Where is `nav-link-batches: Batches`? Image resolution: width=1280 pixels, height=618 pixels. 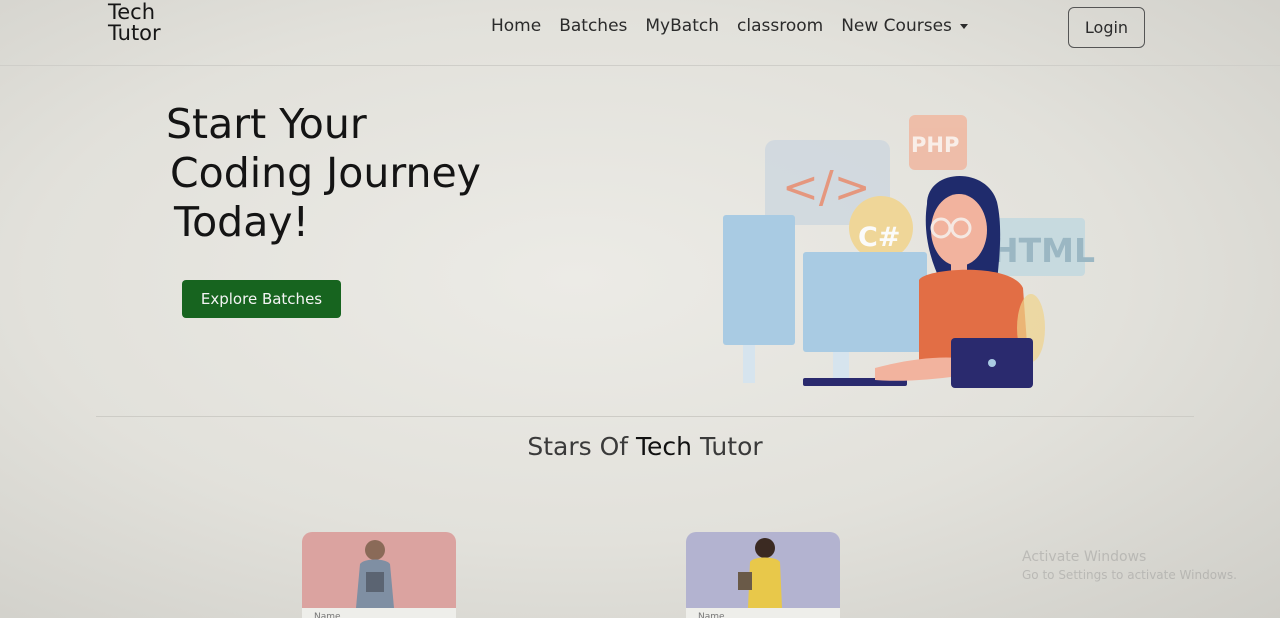
nav-link-batches: Batches is located at coordinates (593, 26).